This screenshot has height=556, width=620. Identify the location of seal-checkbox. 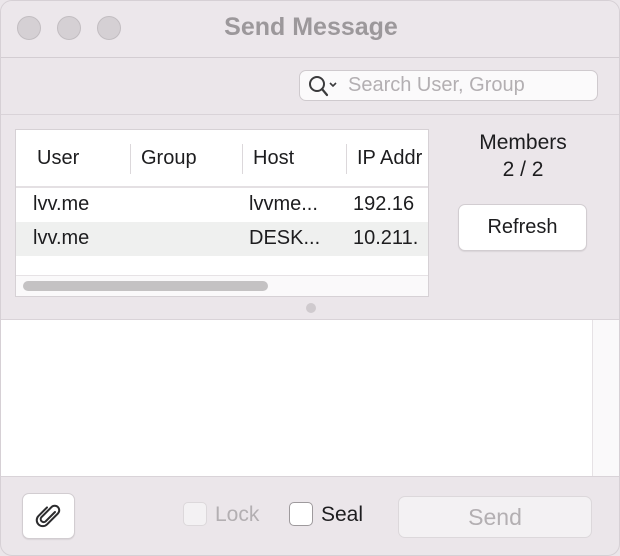
(301, 514).